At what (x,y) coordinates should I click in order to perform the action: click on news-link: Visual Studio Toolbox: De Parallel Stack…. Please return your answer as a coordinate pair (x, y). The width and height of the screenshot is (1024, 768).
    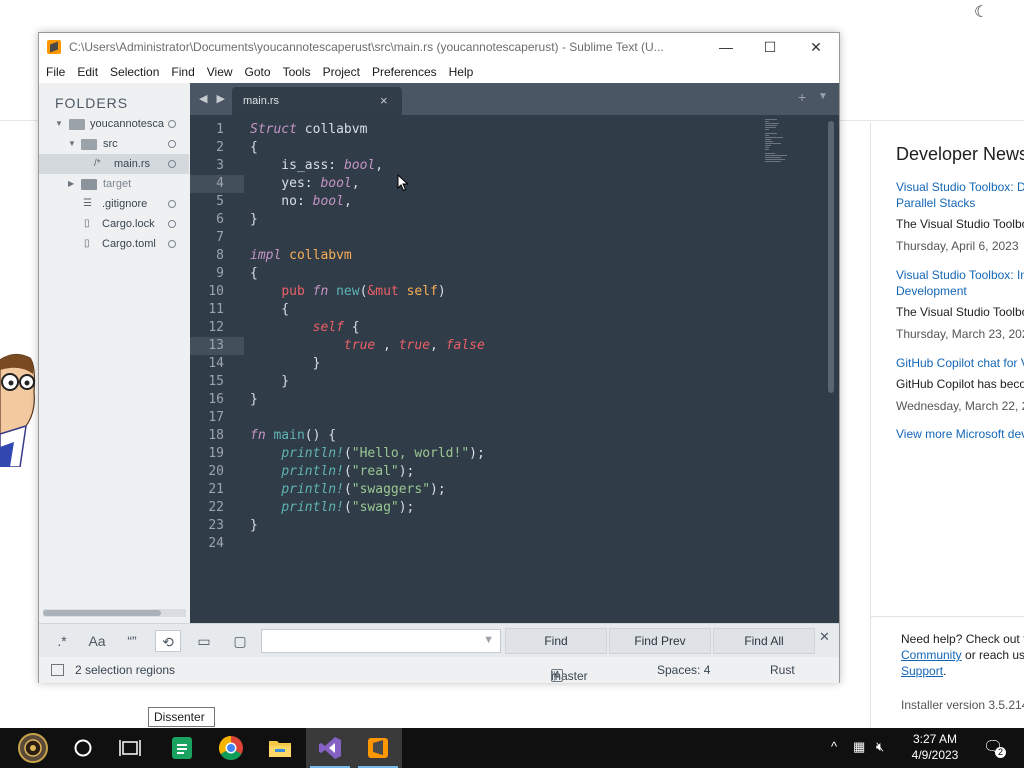
    Looking at the image, I should click on (960, 195).